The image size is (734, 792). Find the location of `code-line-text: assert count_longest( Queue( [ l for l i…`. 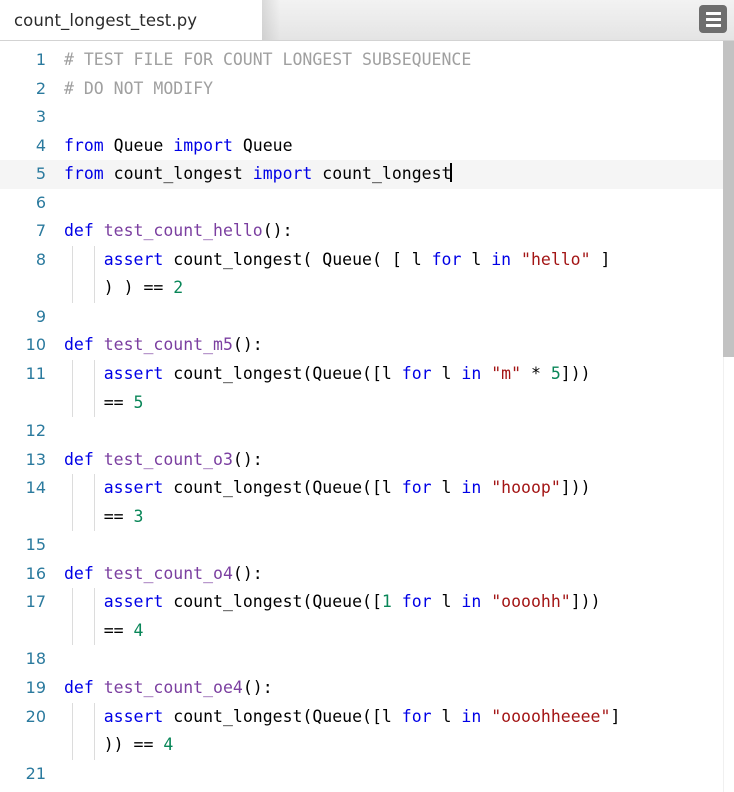

code-line-text: assert count_longest( Queue( [ l for l i… is located at coordinates (337, 260).